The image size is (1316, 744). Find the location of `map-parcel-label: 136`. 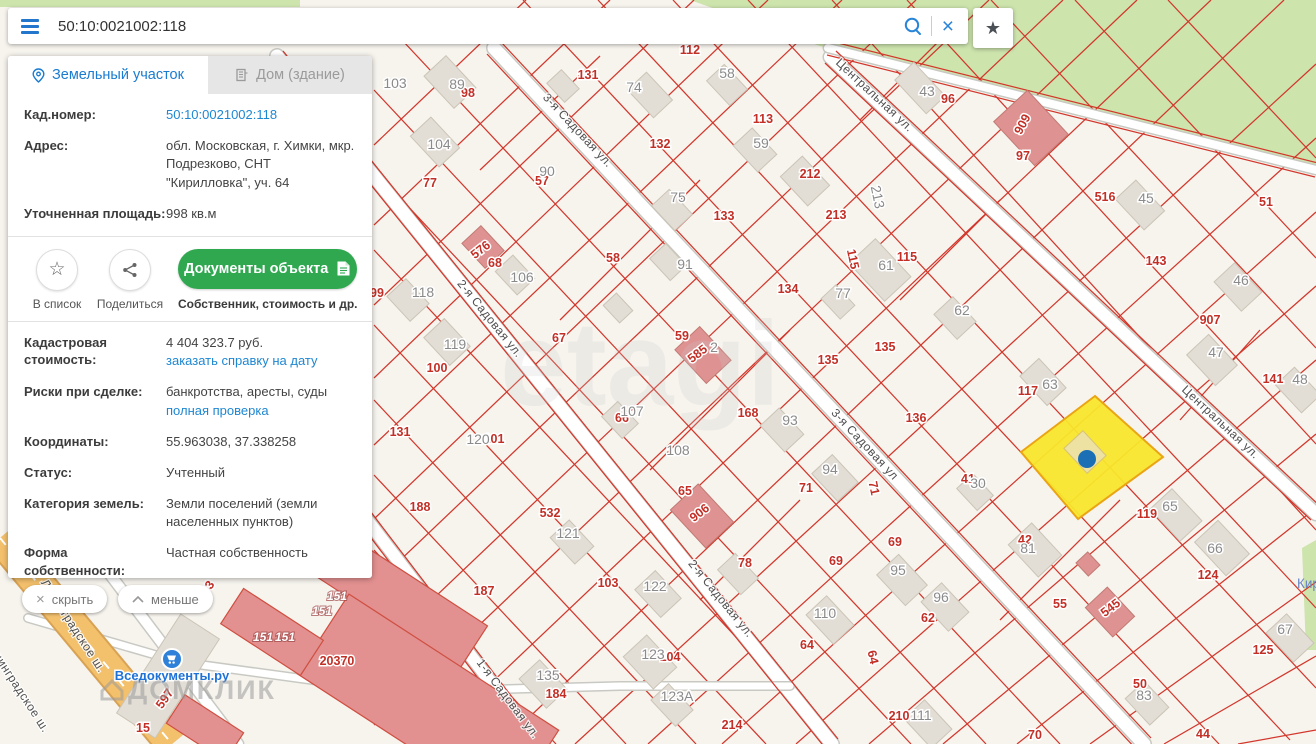

map-parcel-label: 136 is located at coordinates (916, 418).